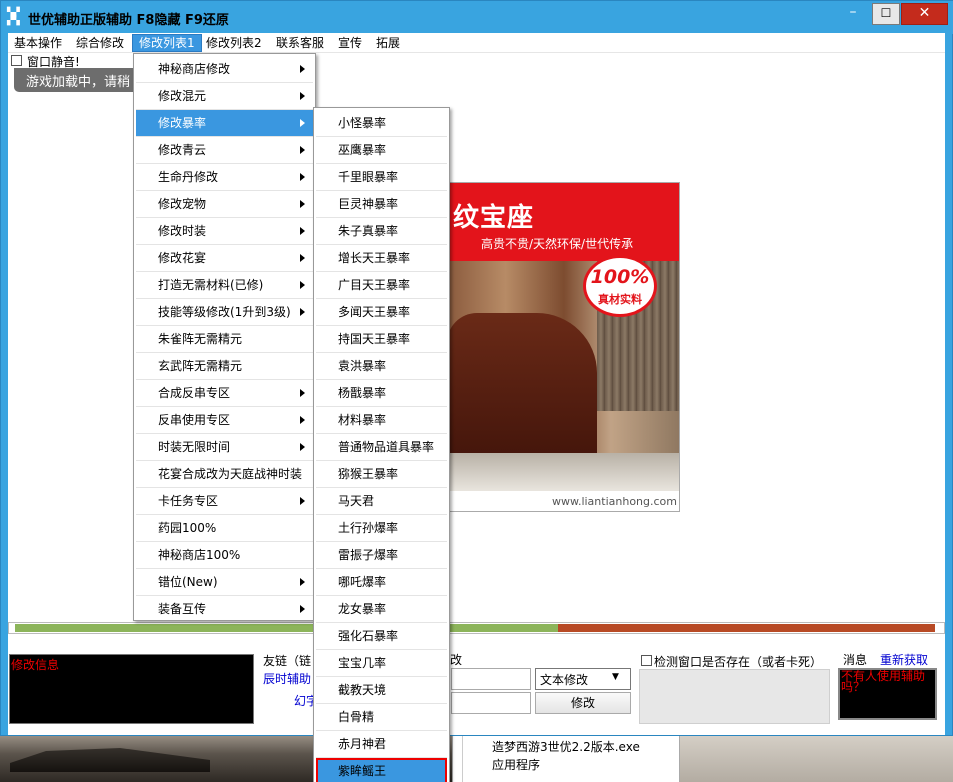 The height and width of the screenshot is (782, 953). Describe the element at coordinates (853, 14) in the screenshot. I see `minimize-button: –` at that location.